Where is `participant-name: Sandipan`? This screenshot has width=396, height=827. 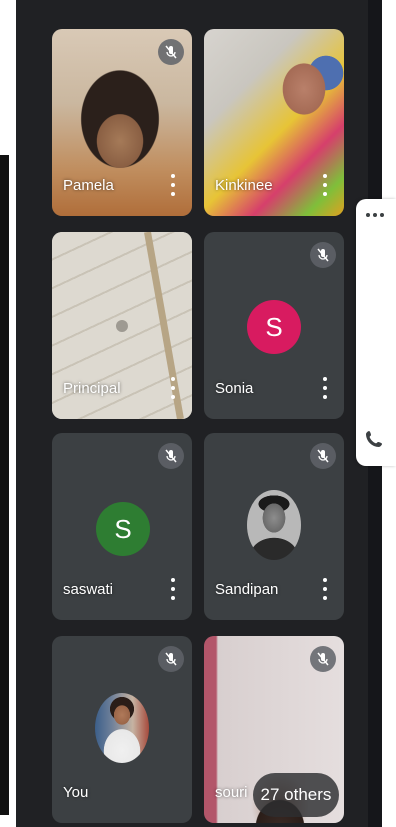 participant-name: Sandipan is located at coordinates (247, 589).